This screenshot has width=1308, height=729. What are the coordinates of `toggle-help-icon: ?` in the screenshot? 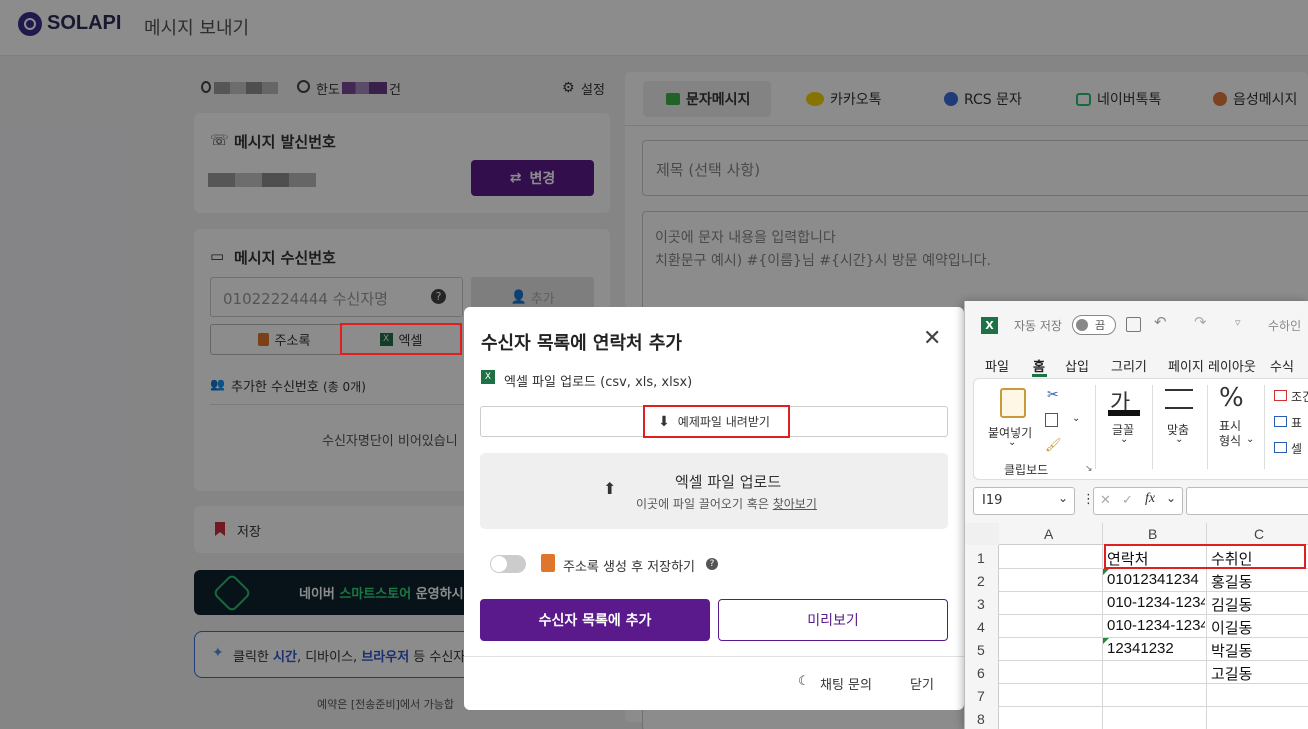 It's located at (712, 564).